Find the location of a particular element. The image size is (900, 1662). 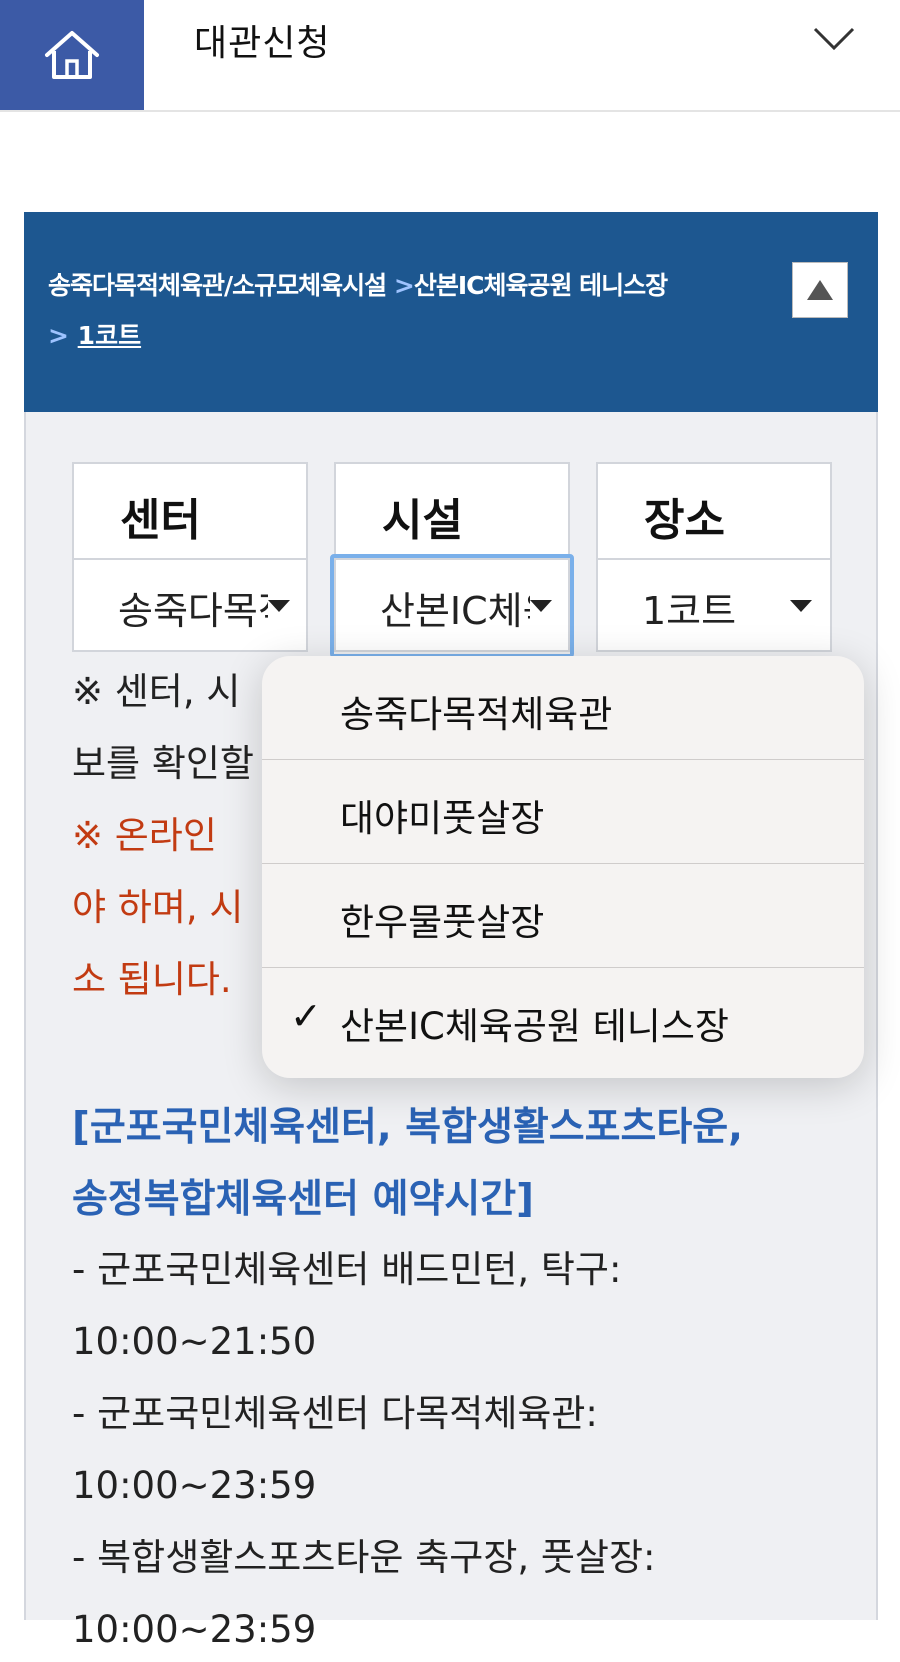

dropdown-option: 한우물풋살장 is located at coordinates (563, 916).